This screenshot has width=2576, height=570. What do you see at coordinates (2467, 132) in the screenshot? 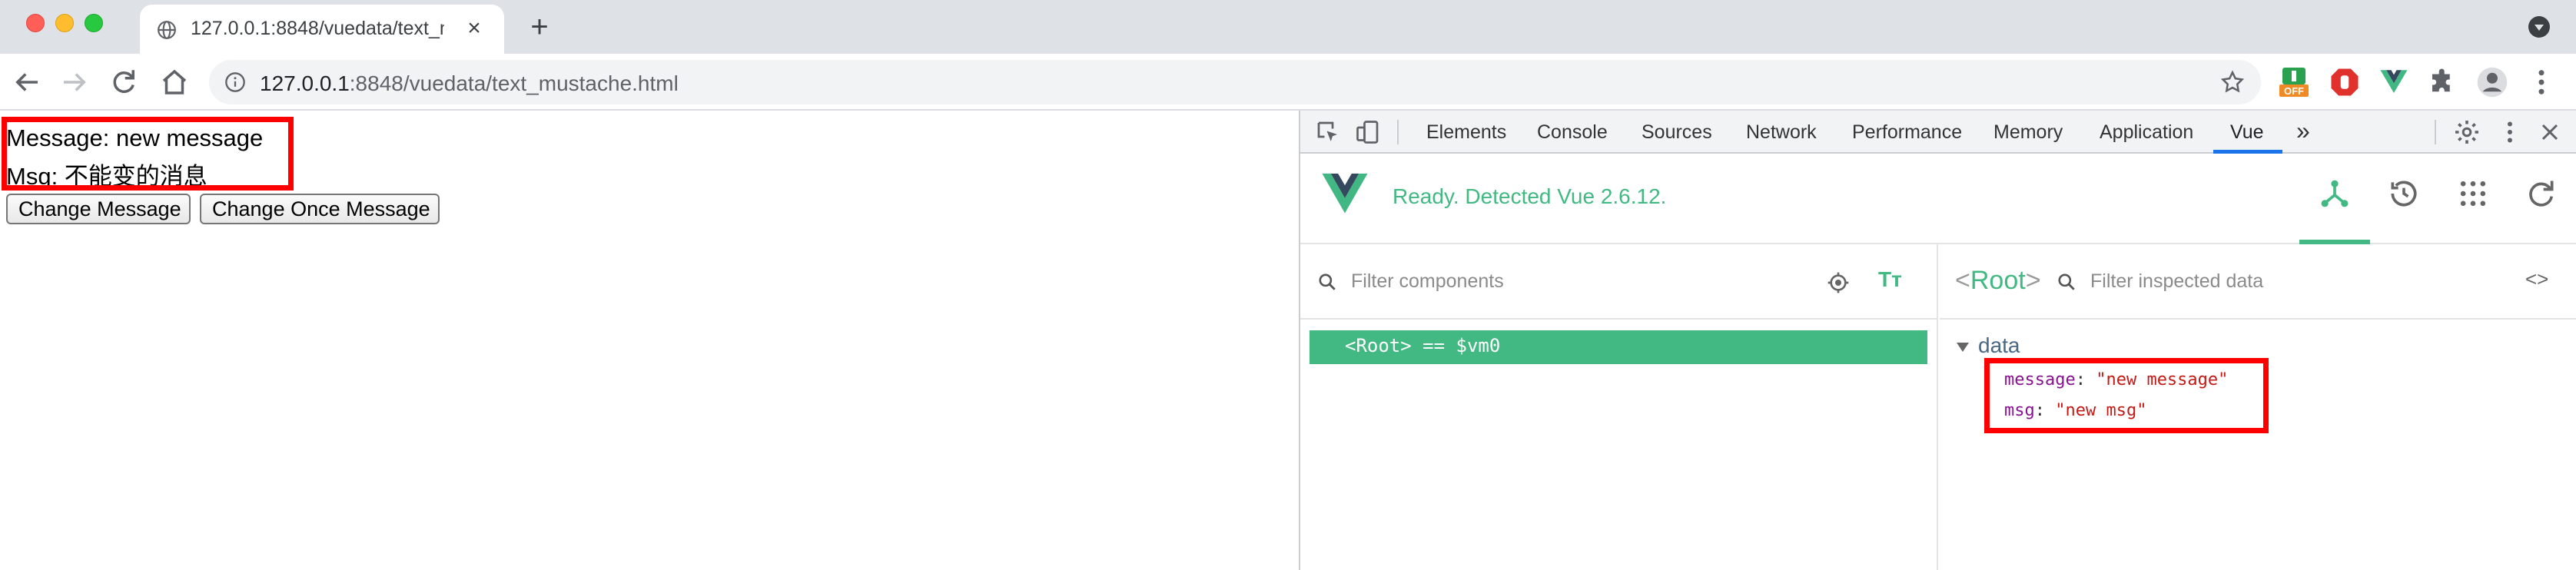
I see `gear-icon` at bounding box center [2467, 132].